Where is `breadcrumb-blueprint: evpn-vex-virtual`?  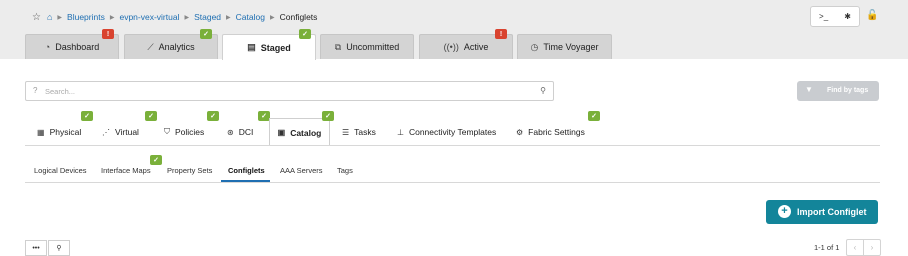 breadcrumb-blueprint: evpn-vex-virtual is located at coordinates (149, 17).